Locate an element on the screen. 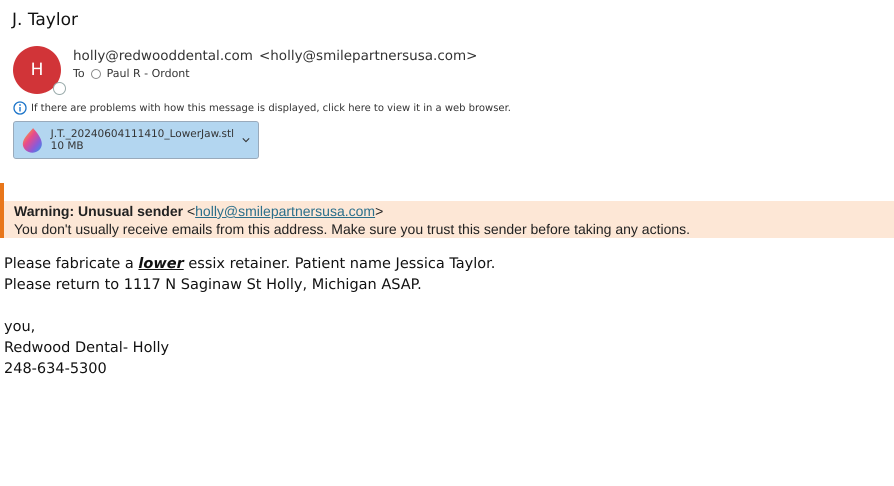 Image resolution: width=894 pixels, height=486 pixels. body-text: 248-634-5300 is located at coordinates (56, 370).